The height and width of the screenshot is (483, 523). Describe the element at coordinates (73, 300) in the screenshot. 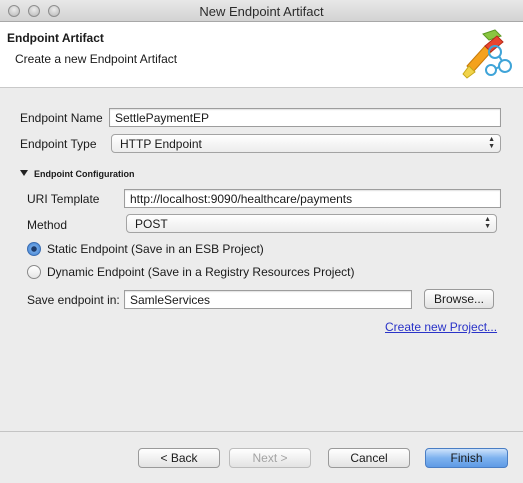

I see `save-endpoint-label: Save endpoint in:` at that location.